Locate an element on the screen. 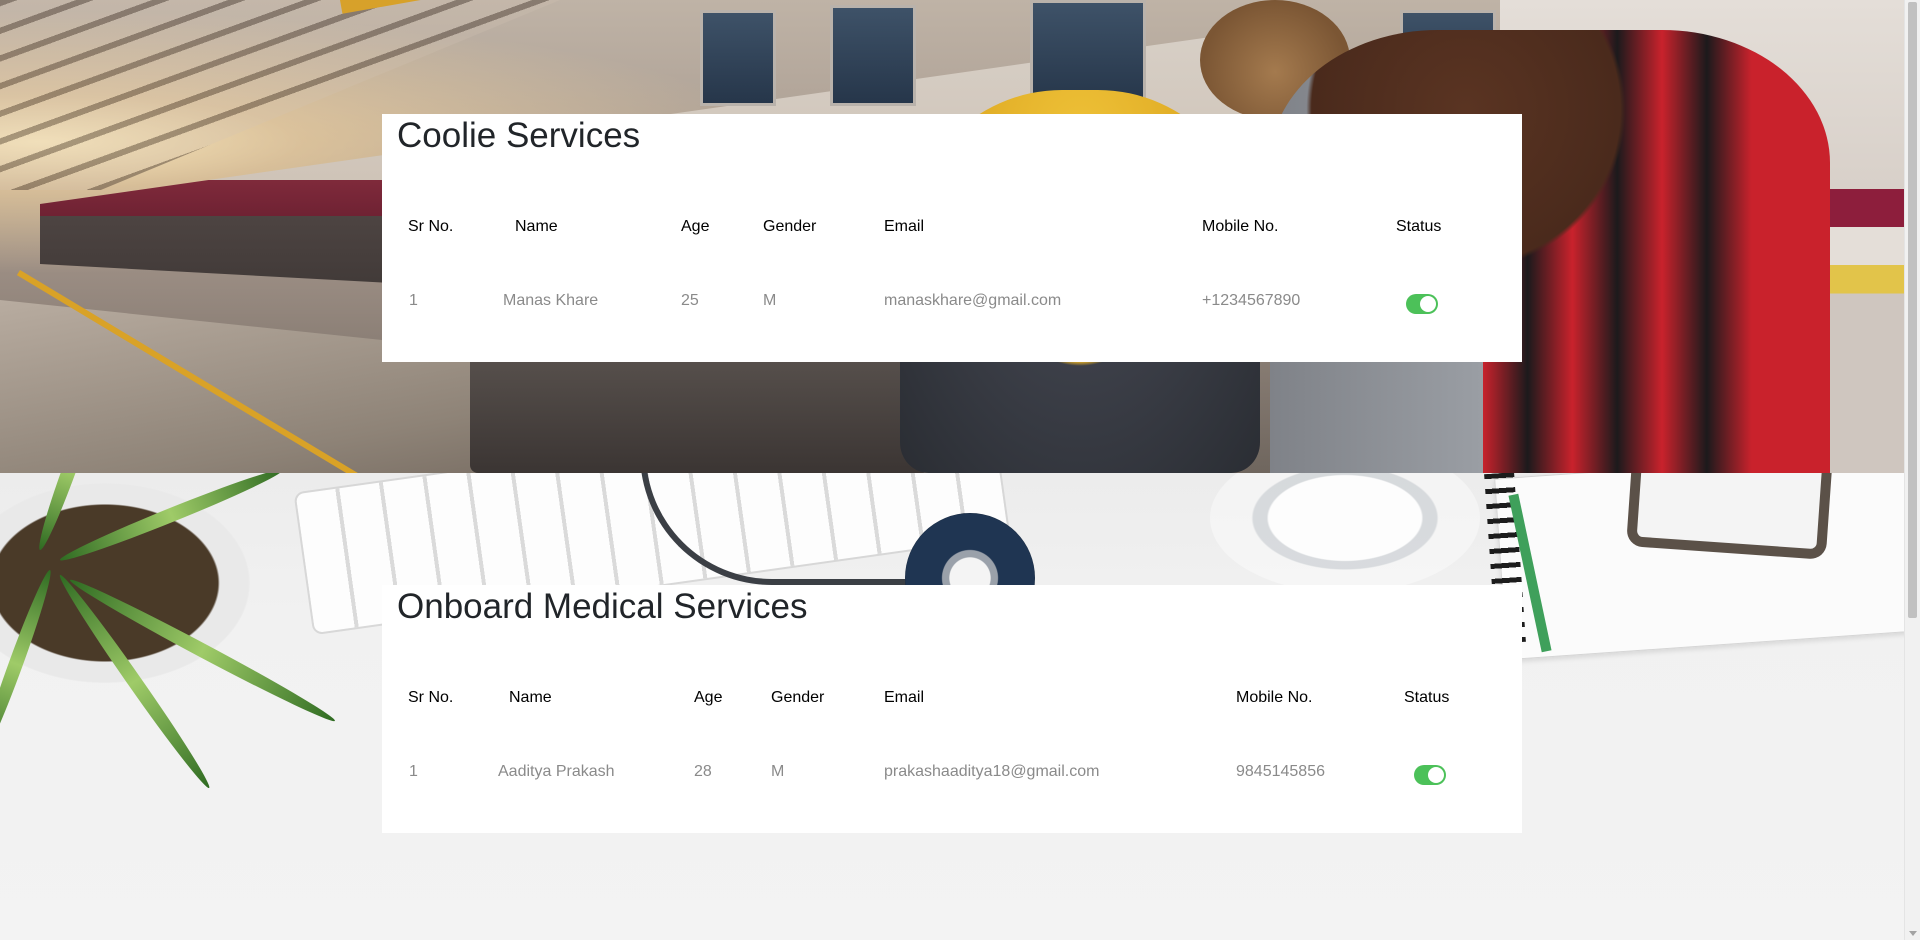  glass-dish is located at coordinates (1345, 533).